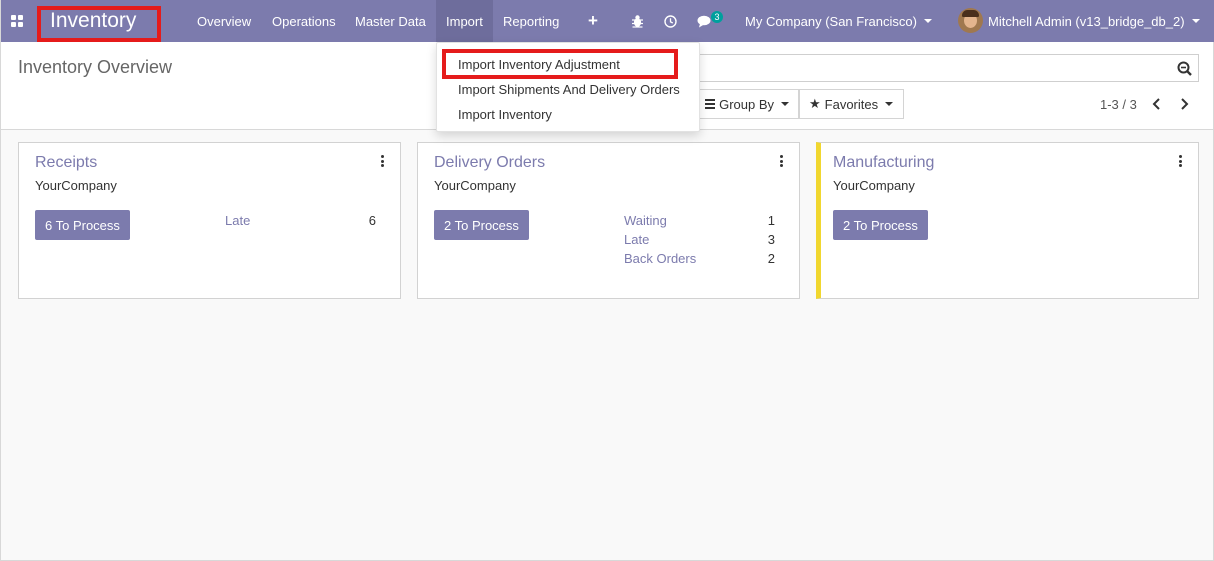 The height and width of the screenshot is (561, 1214). Describe the element at coordinates (771, 220) in the screenshot. I see `stat-waiting-count: 1` at that location.